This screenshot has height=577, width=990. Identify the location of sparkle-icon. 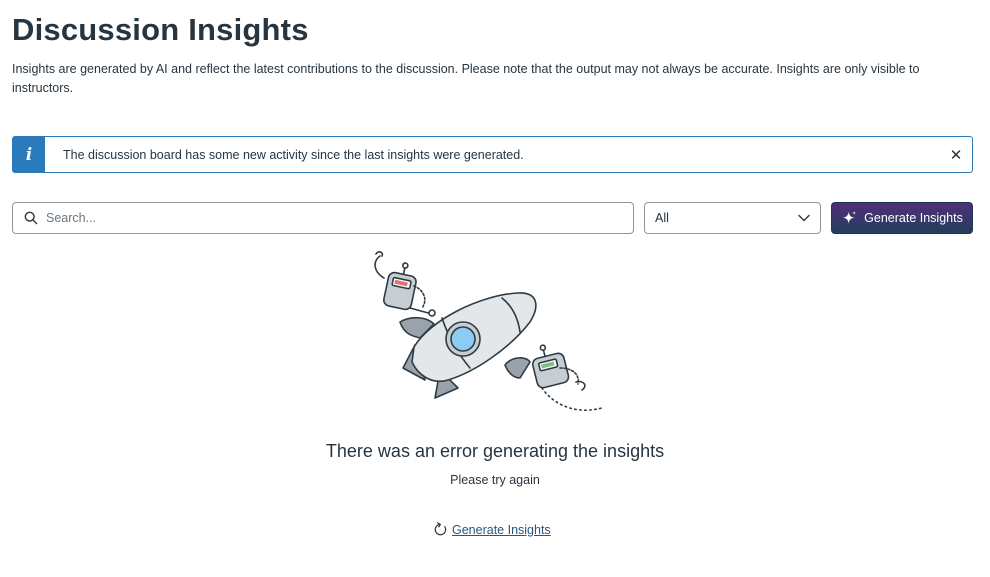
(849, 217).